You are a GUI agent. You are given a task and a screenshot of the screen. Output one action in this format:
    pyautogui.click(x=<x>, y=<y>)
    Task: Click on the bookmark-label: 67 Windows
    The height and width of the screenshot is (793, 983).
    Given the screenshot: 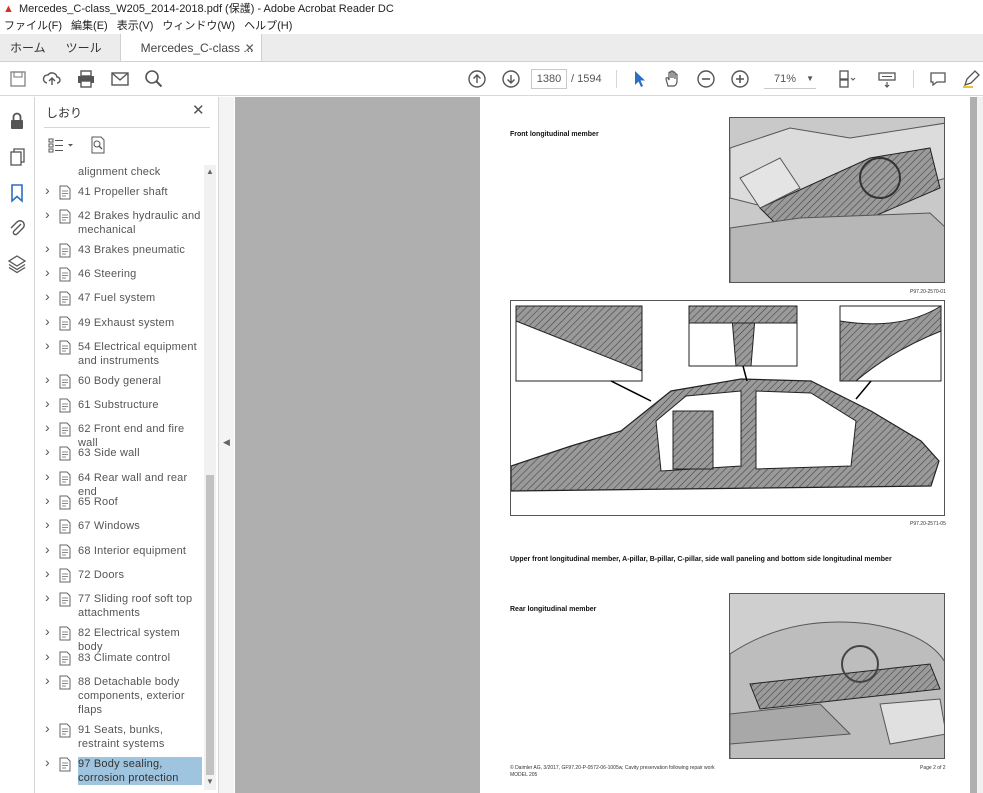 What is the action you would take?
    pyautogui.click(x=109, y=526)
    